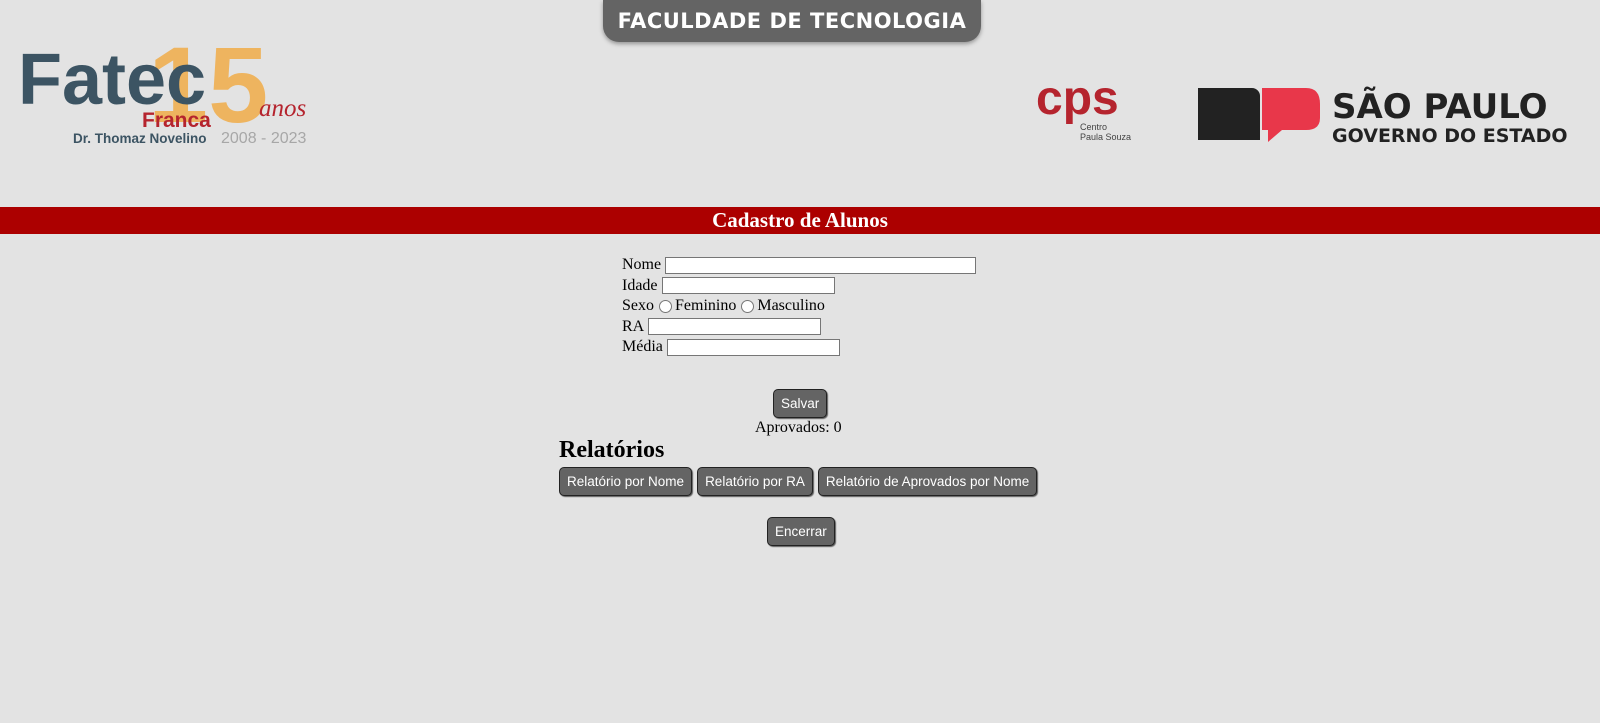 The height and width of the screenshot is (723, 1600). What do you see at coordinates (1440, 106) in the screenshot?
I see `sp-logo-line1: SÃO PAULO` at bounding box center [1440, 106].